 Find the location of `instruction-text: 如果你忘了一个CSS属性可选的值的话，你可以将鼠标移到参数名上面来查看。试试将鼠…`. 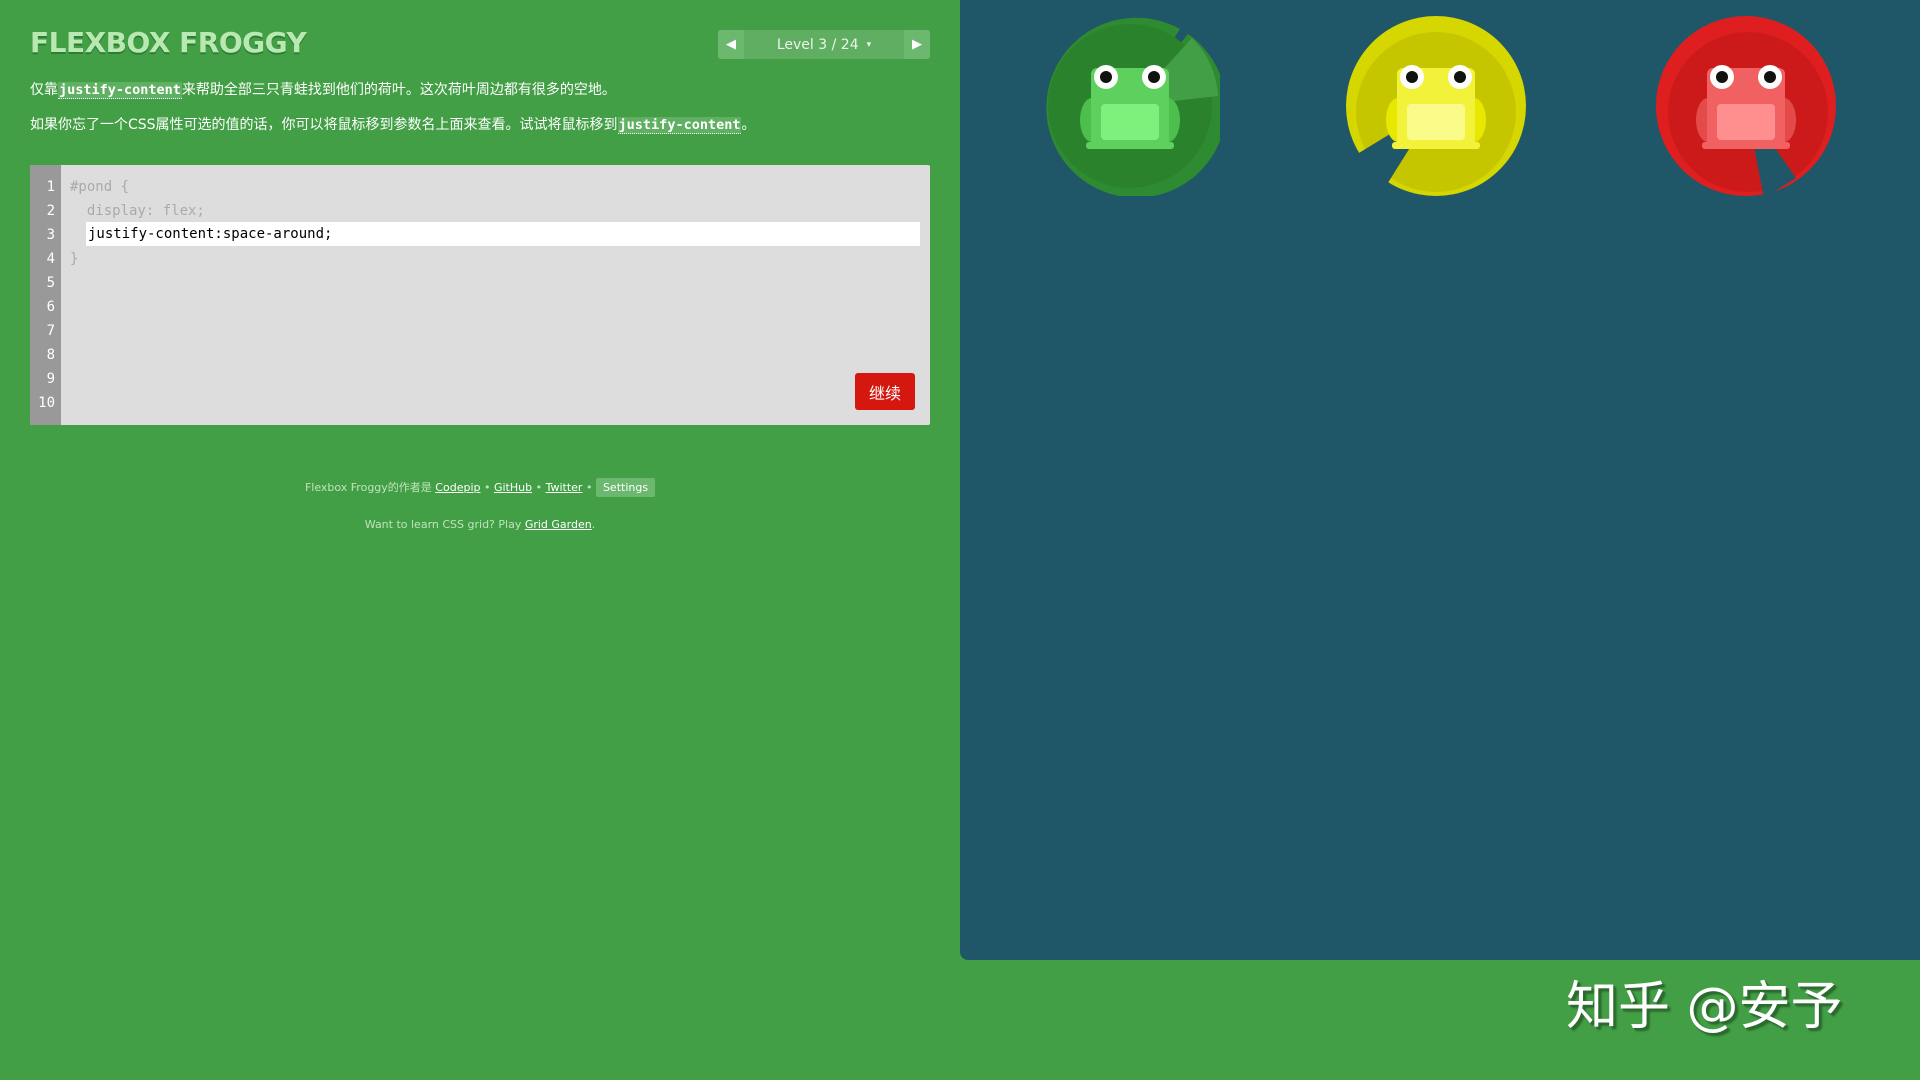

instruction-text: 如果你忘了一个CSS属性可选的值的话，你可以将鼠标移到参数名上面来查看。试试将鼠… is located at coordinates (324, 125).